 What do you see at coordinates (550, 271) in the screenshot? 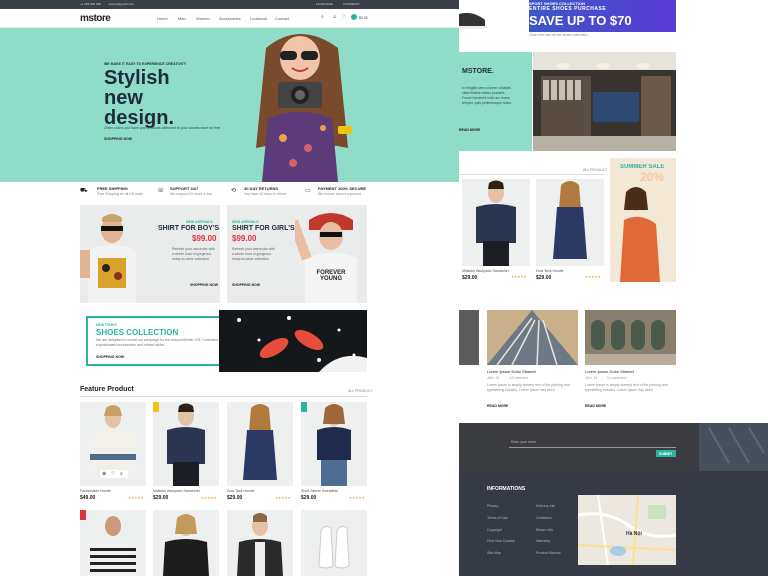
I see `right-product-2-name: Dots Tank Hoodie` at bounding box center [550, 271].